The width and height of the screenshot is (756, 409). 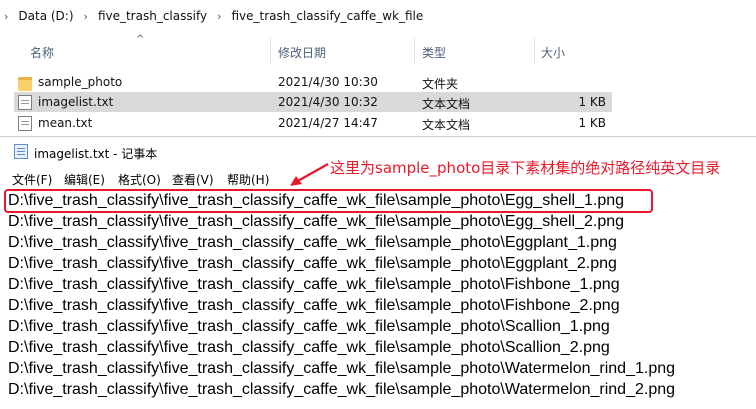 I want to click on column-header-row: ^ 名称 修改日期 类型 大小, so click(x=310, y=50).